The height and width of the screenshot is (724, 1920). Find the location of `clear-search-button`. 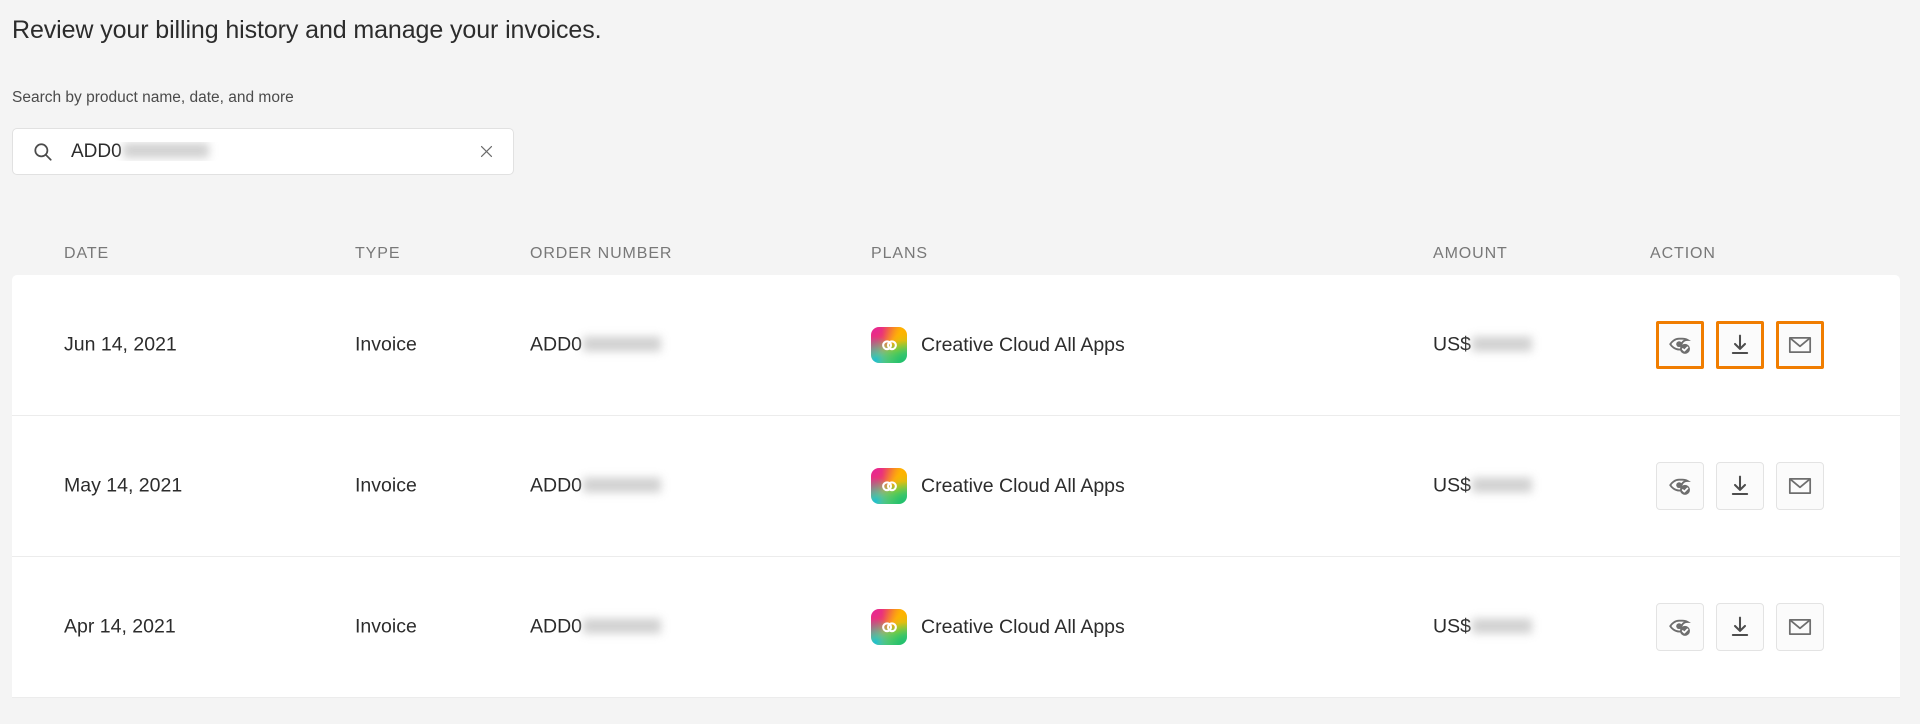

clear-search-button is located at coordinates (486, 152).